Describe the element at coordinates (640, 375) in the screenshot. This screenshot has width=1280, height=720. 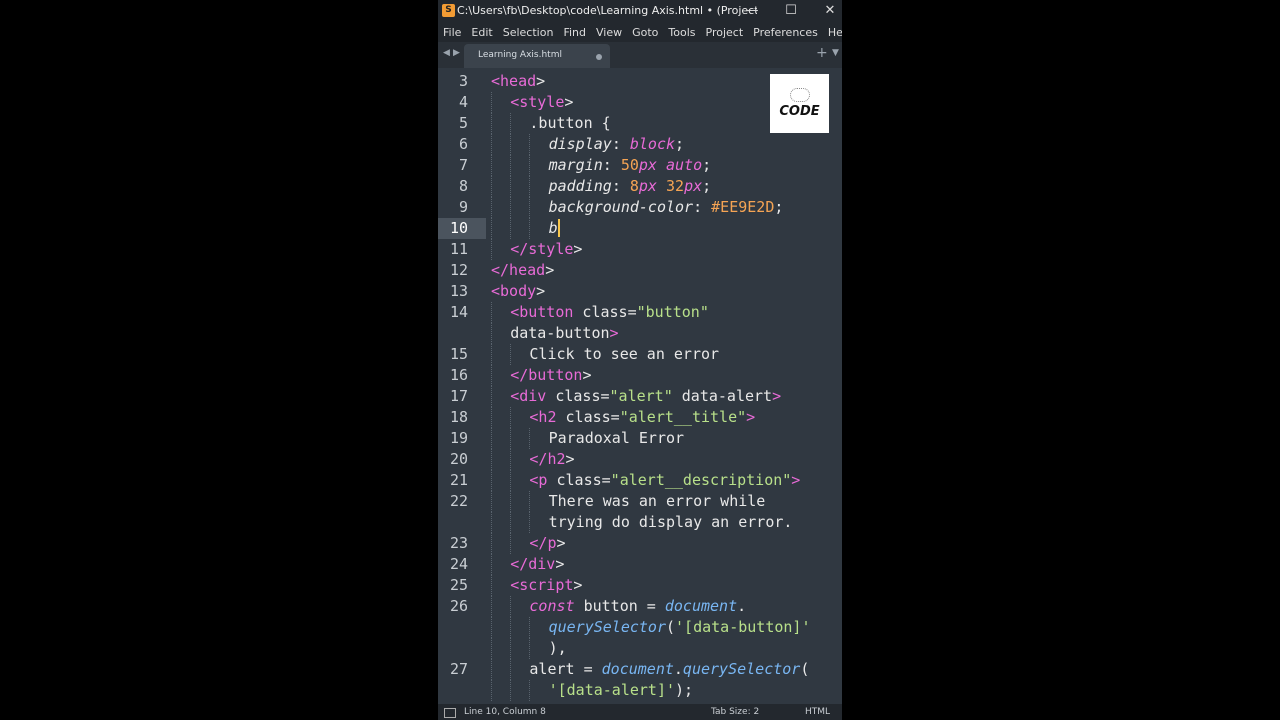
I see `code-line: 16 </button>` at that location.